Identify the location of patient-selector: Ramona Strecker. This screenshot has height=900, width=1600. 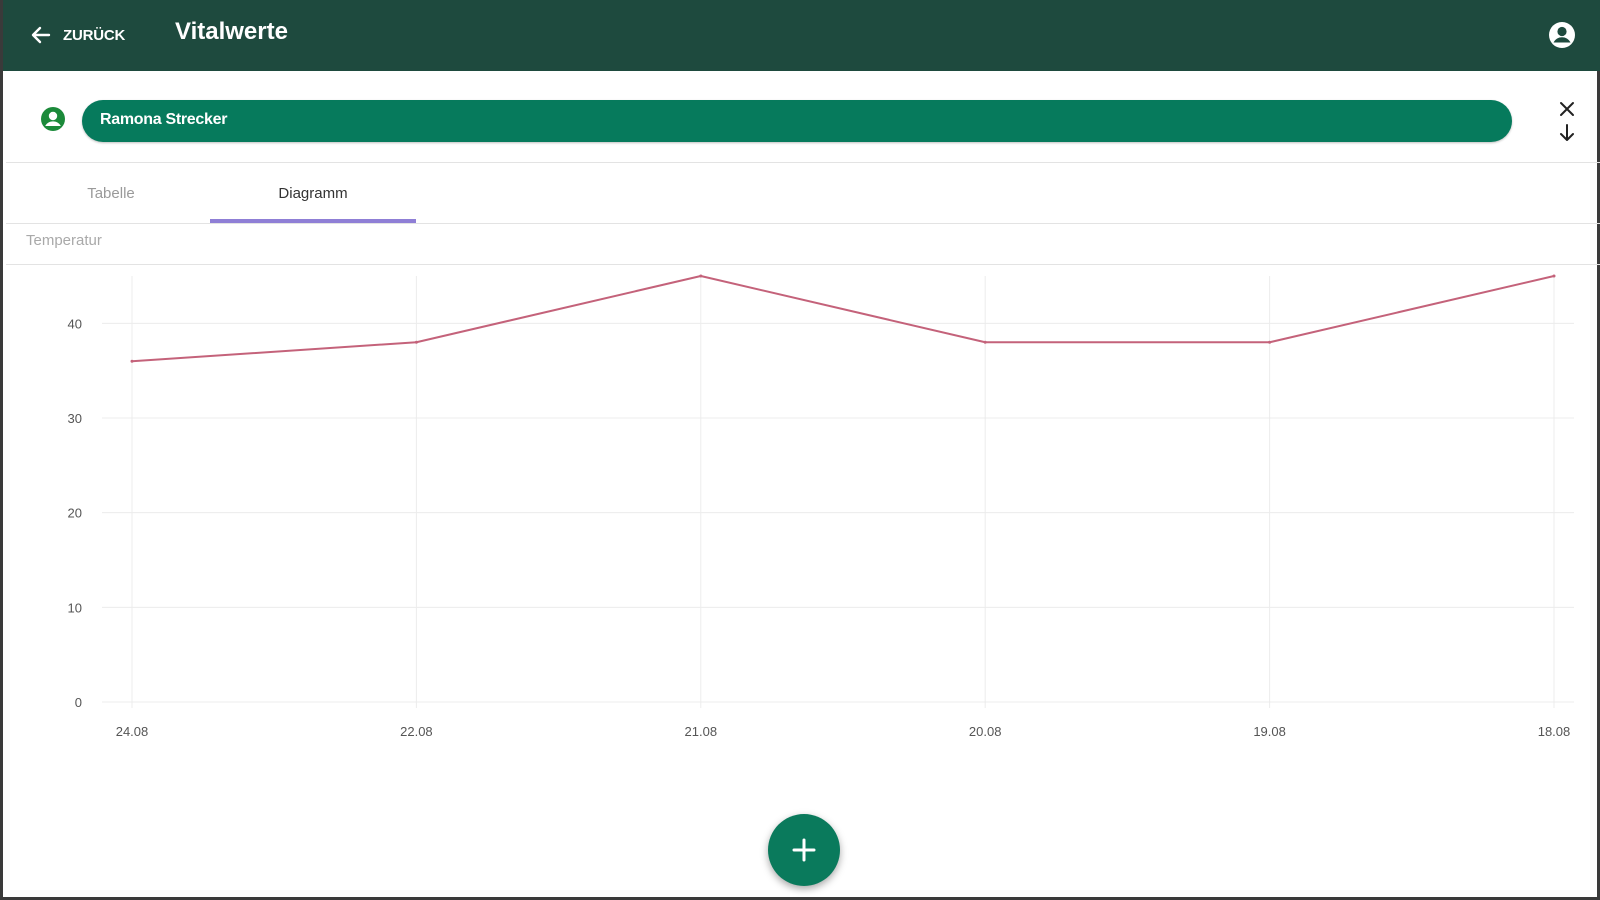
(797, 121).